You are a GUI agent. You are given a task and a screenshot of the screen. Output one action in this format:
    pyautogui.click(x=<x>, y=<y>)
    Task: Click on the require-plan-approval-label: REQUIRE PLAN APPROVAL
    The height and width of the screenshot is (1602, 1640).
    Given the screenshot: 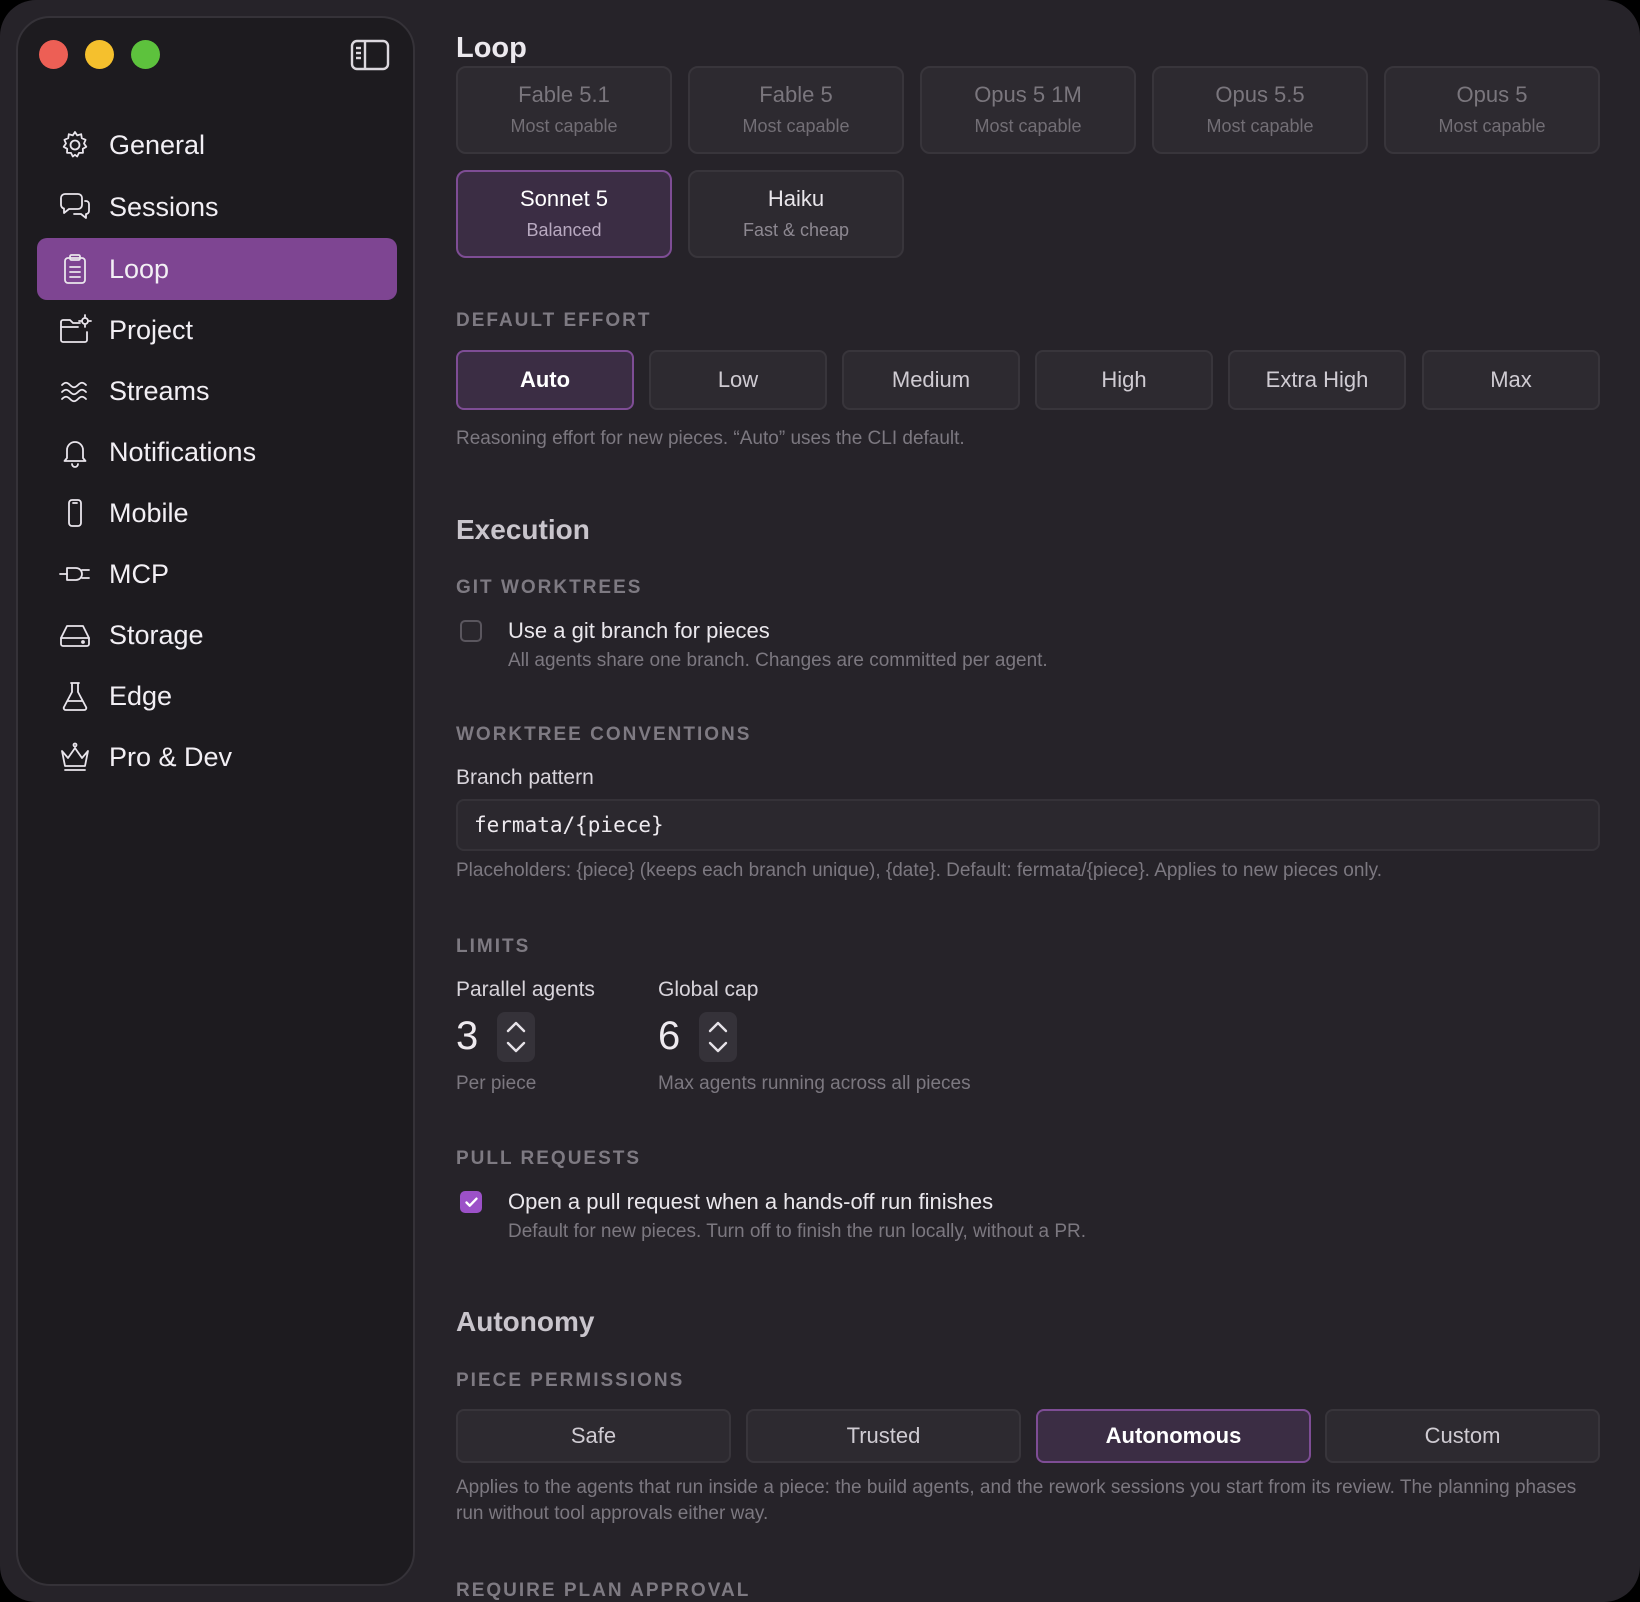 What is the action you would take?
    pyautogui.click(x=603, y=1590)
    